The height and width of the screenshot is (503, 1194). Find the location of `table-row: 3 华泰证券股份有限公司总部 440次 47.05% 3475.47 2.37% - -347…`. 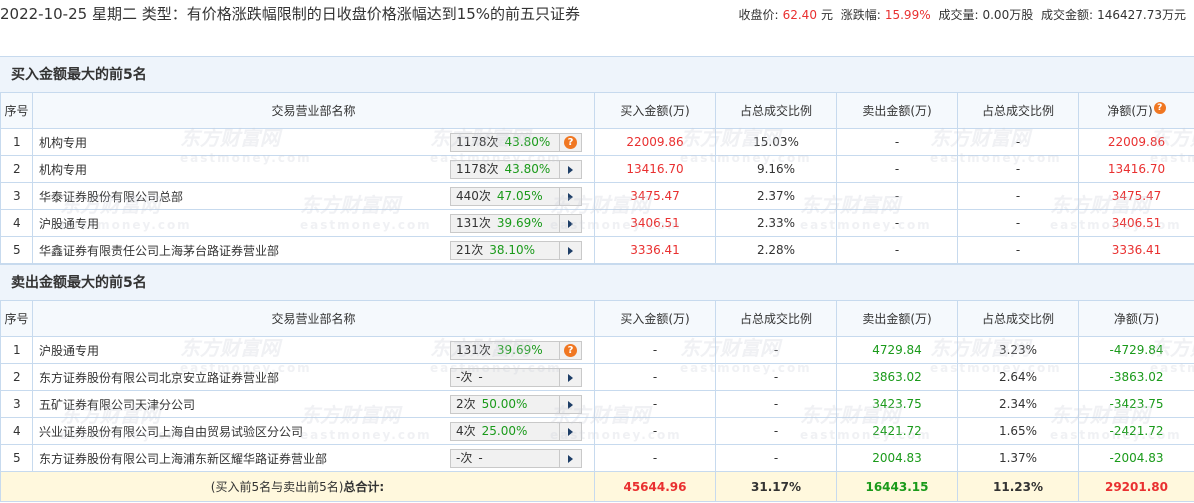

table-row: 3 华泰证券股份有限公司总部 440次 47.05% 3475.47 2.37% - -347… is located at coordinates (597, 196).